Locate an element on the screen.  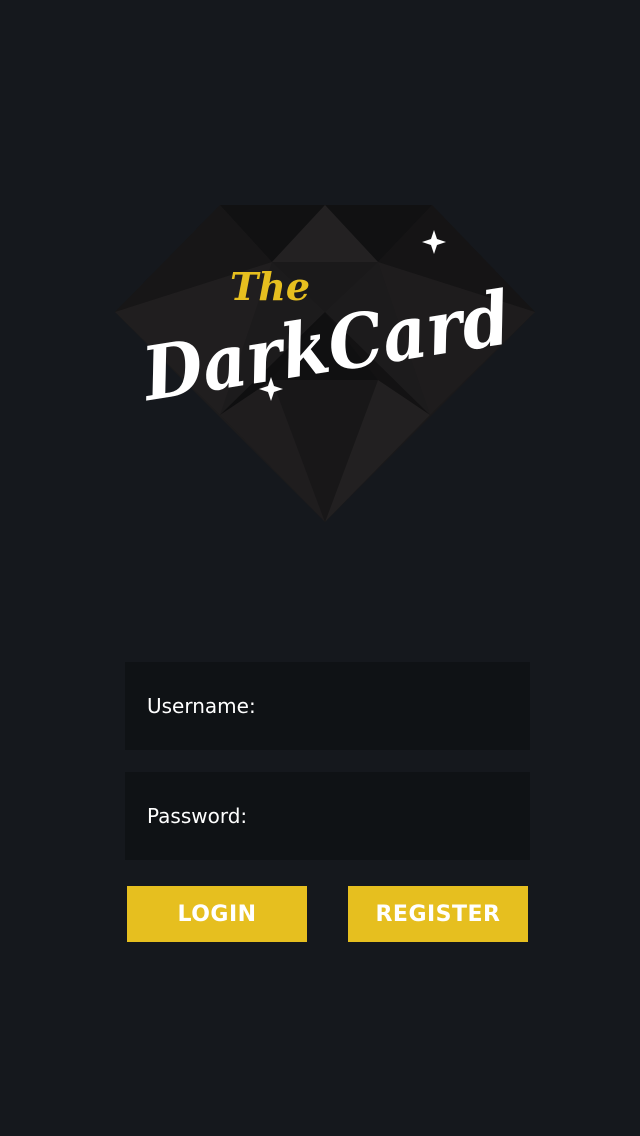
username-label: Username: is located at coordinates (201, 706).